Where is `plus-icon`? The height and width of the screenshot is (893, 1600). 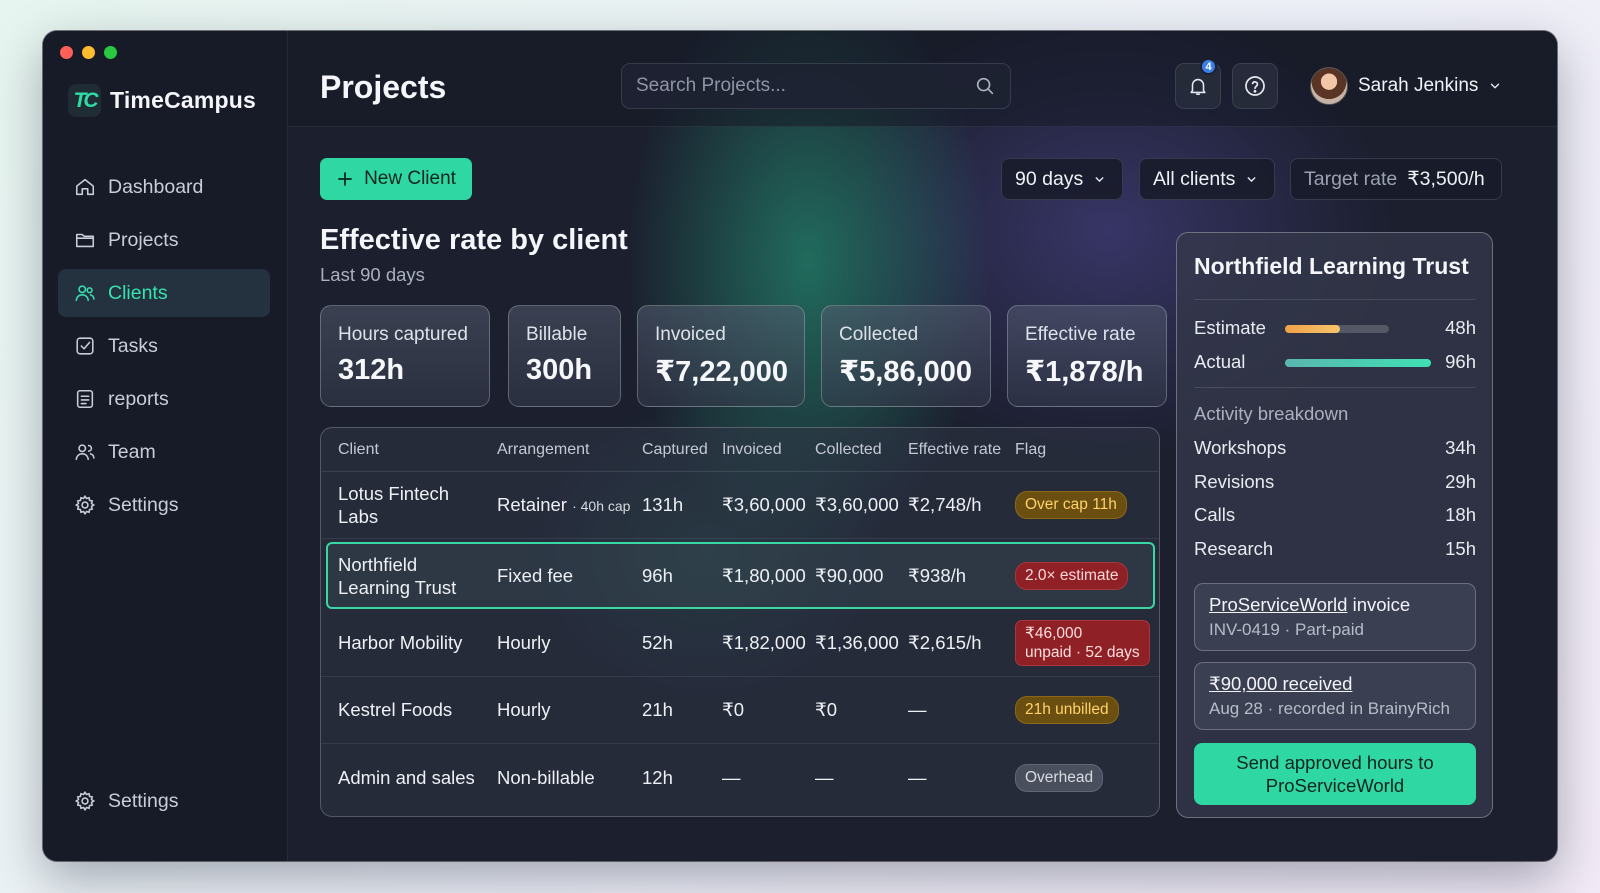
plus-icon is located at coordinates (345, 179).